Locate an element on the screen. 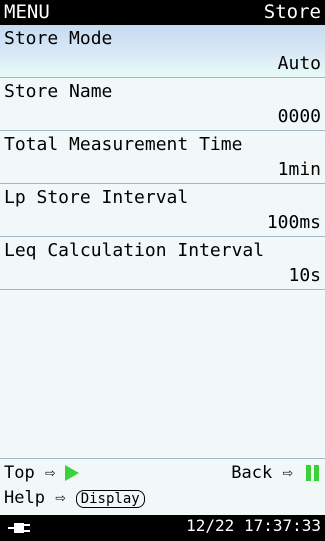  setting-label: Leq Calculation Interval is located at coordinates (134, 250).